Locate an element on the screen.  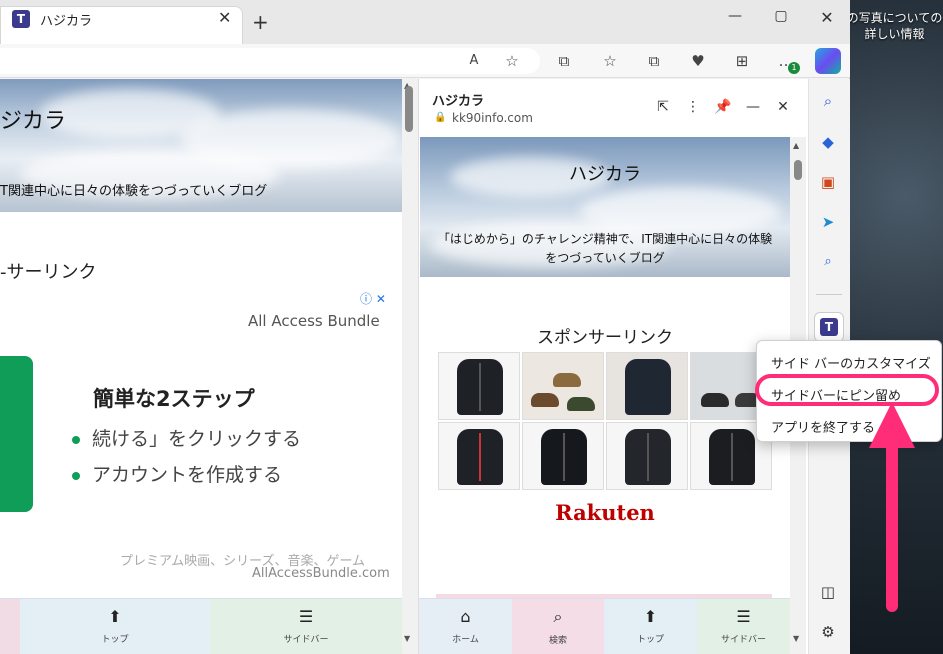
side-panel-minimize-icon: — is located at coordinates (753, 107).